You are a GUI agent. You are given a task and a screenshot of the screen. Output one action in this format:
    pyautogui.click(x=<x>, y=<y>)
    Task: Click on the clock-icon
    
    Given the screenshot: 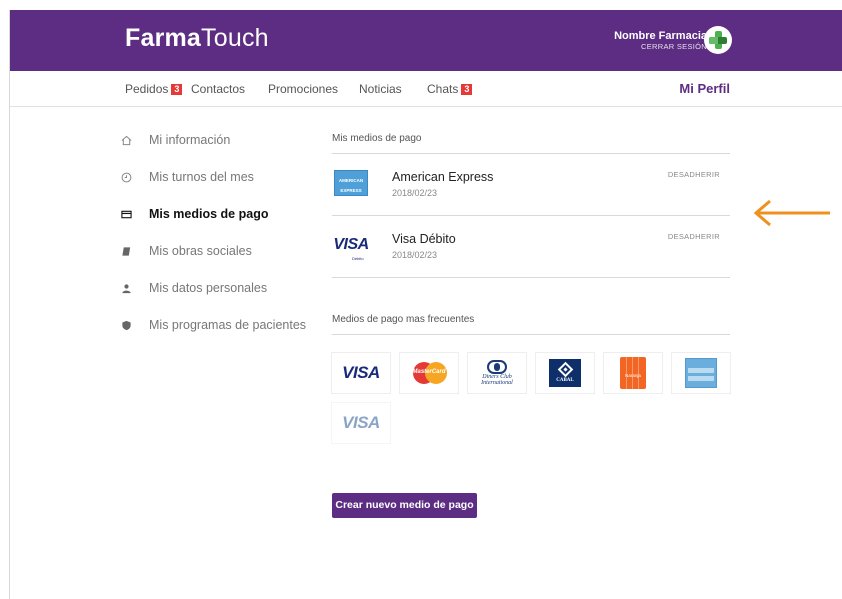 What is the action you would take?
    pyautogui.click(x=126, y=177)
    